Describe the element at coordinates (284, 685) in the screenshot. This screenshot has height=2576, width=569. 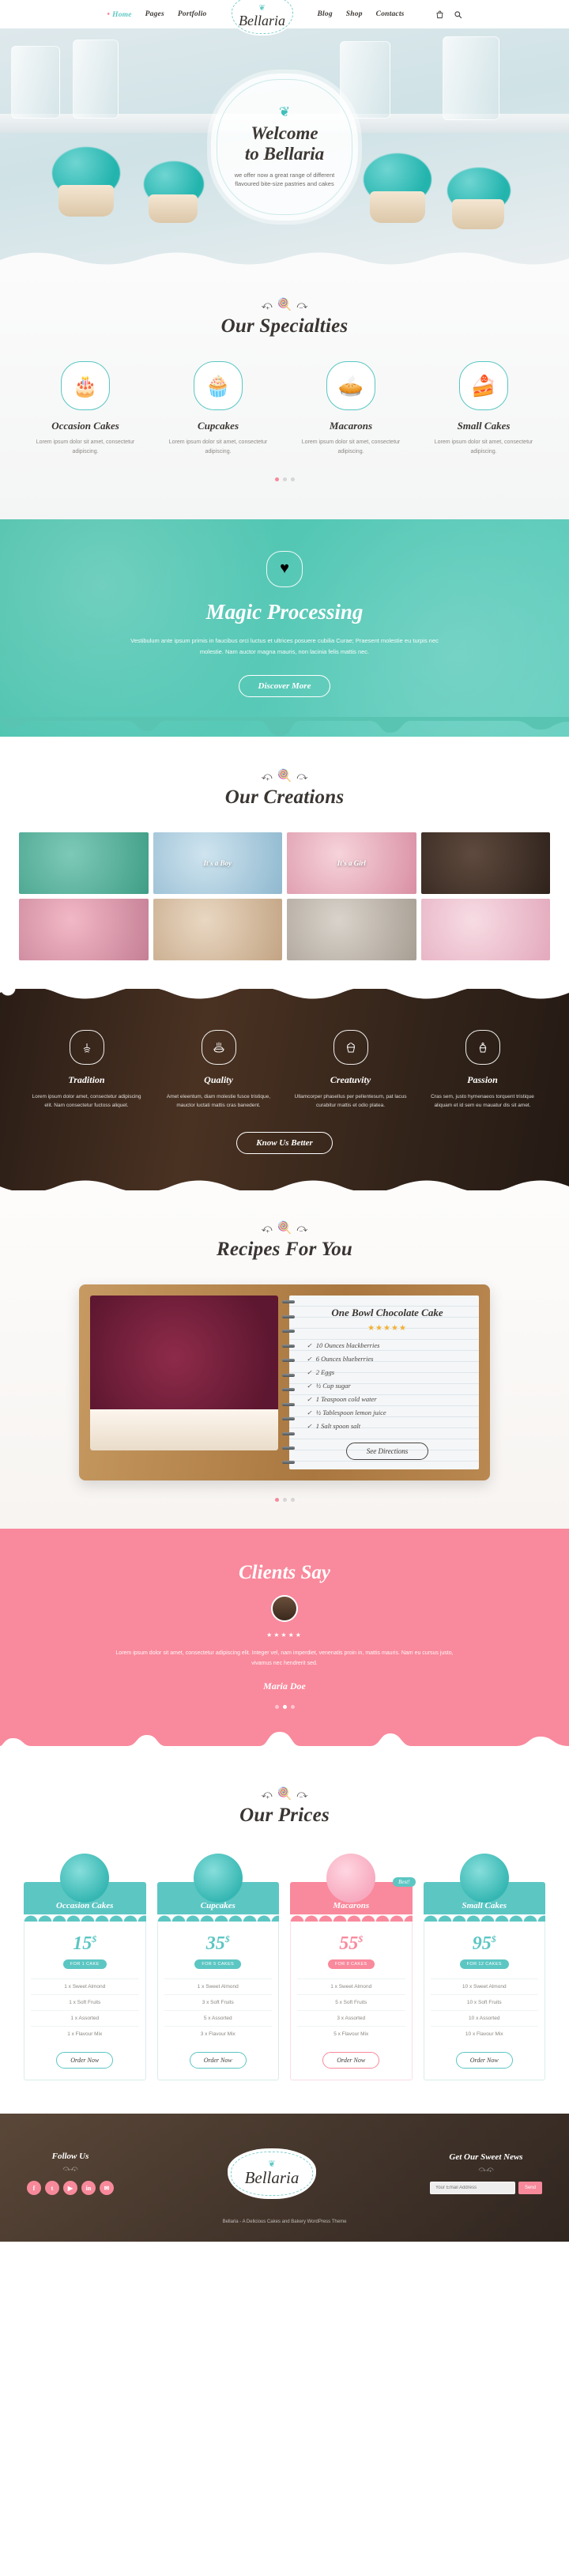
I see `discover-more-button: Discover More` at that location.